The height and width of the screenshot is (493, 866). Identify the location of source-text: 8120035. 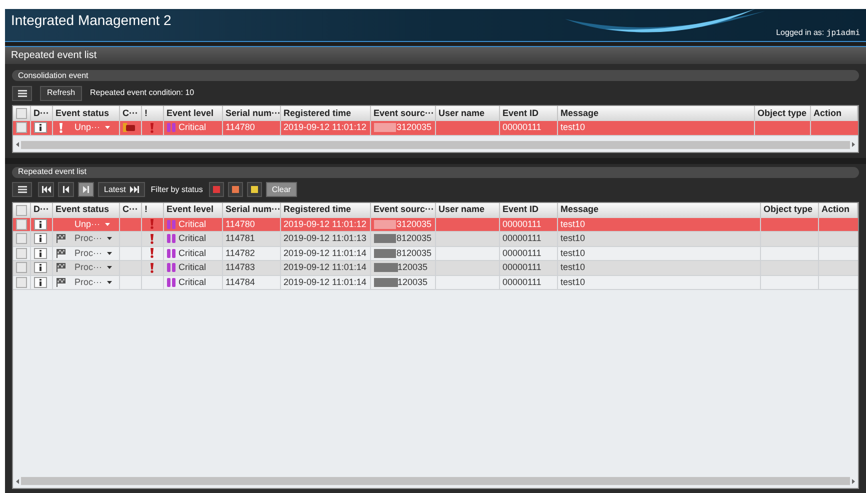
(414, 238).